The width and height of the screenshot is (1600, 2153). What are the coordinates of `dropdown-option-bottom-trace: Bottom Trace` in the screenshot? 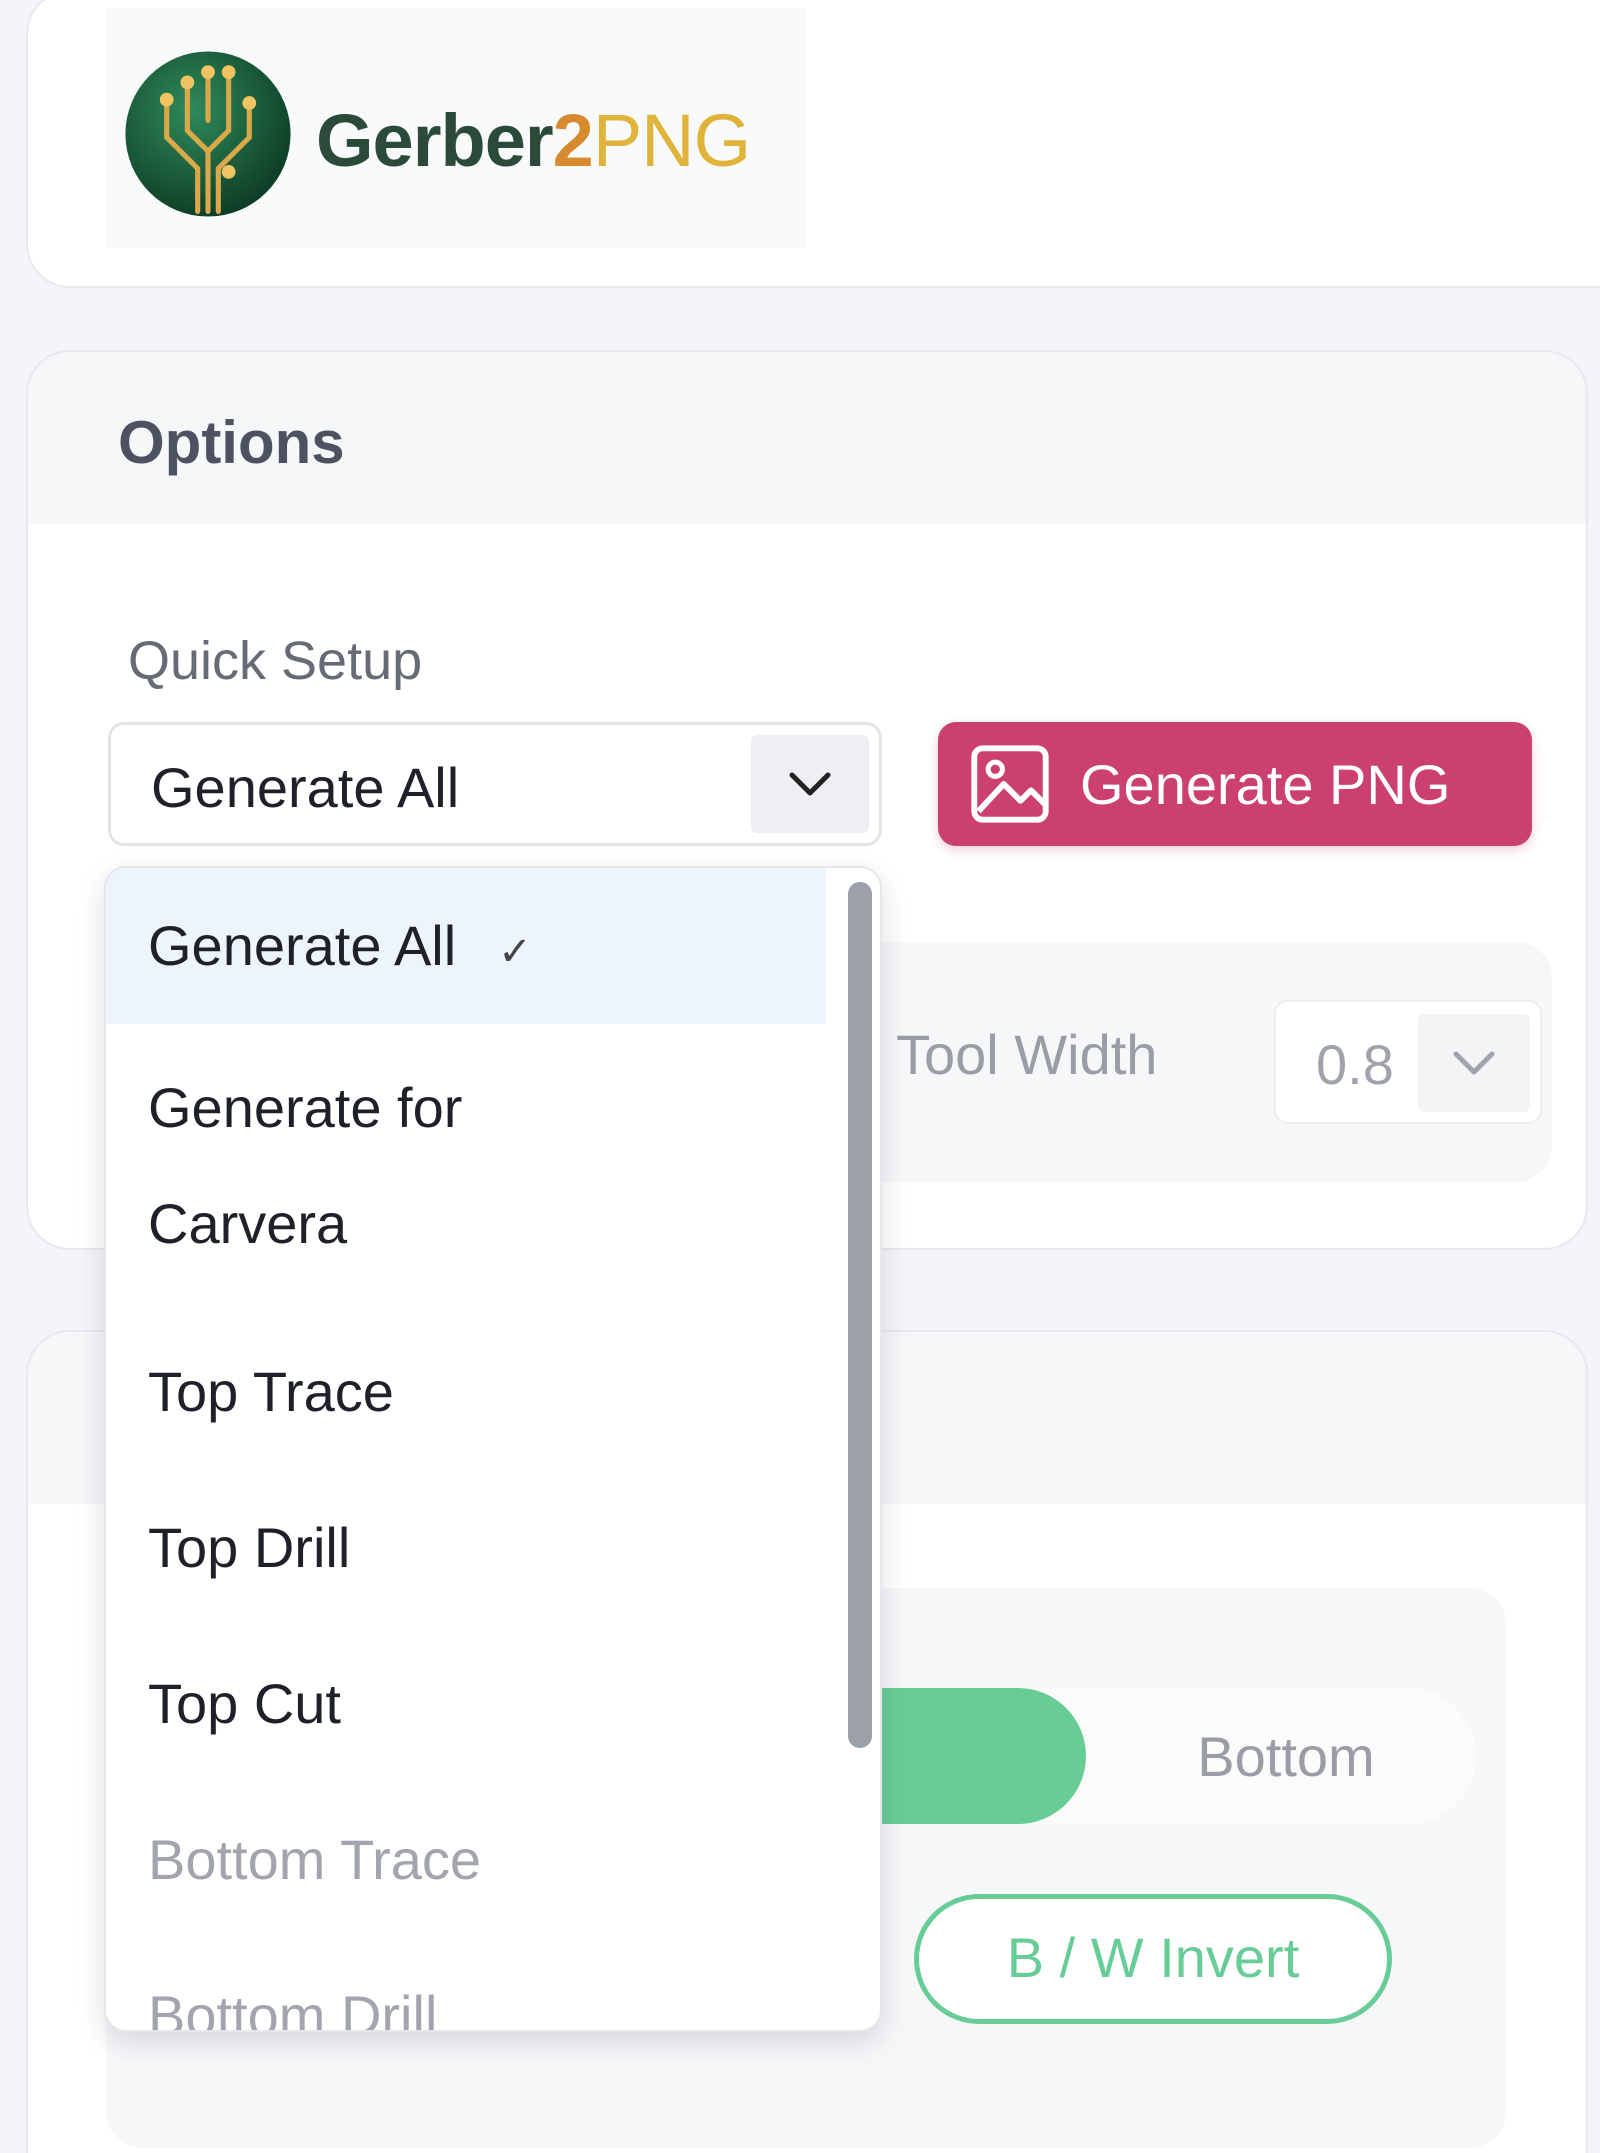 It's located at (466, 1860).